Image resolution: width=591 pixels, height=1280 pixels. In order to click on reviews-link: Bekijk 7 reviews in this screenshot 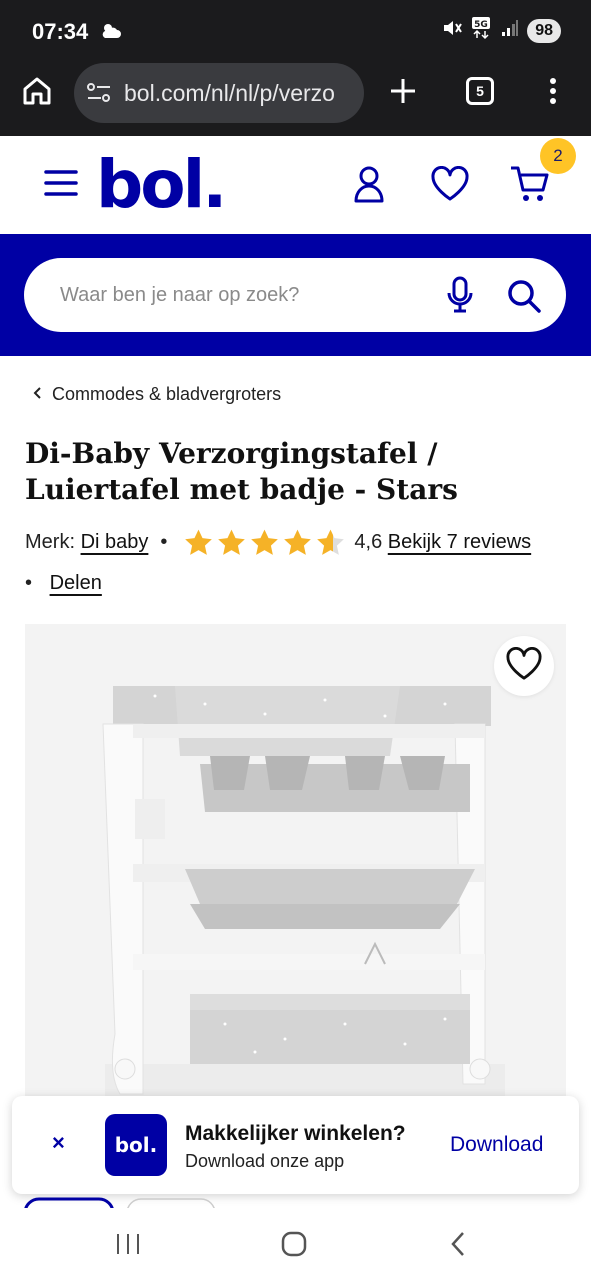, I will do `click(459, 542)`.